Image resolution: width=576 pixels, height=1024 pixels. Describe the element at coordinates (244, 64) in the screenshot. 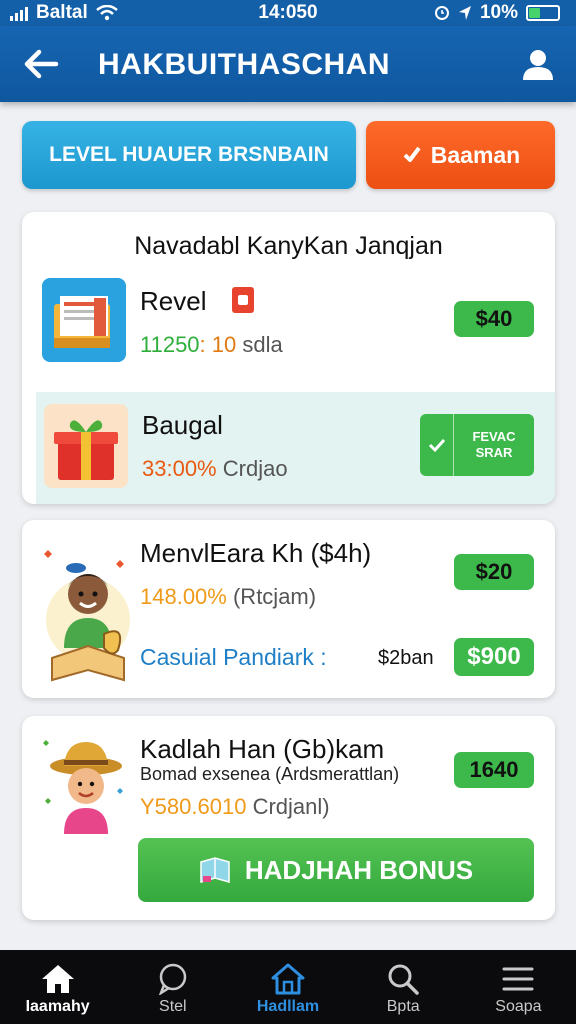

I see `page-title: HAKBUITHASCHAN` at that location.